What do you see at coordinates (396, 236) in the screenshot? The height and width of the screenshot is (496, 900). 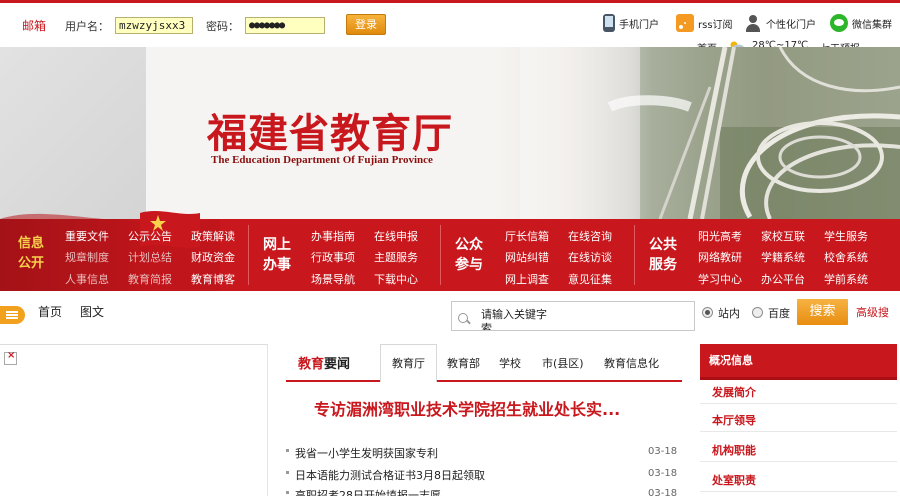 I see `nav-item: 在线申报` at bounding box center [396, 236].